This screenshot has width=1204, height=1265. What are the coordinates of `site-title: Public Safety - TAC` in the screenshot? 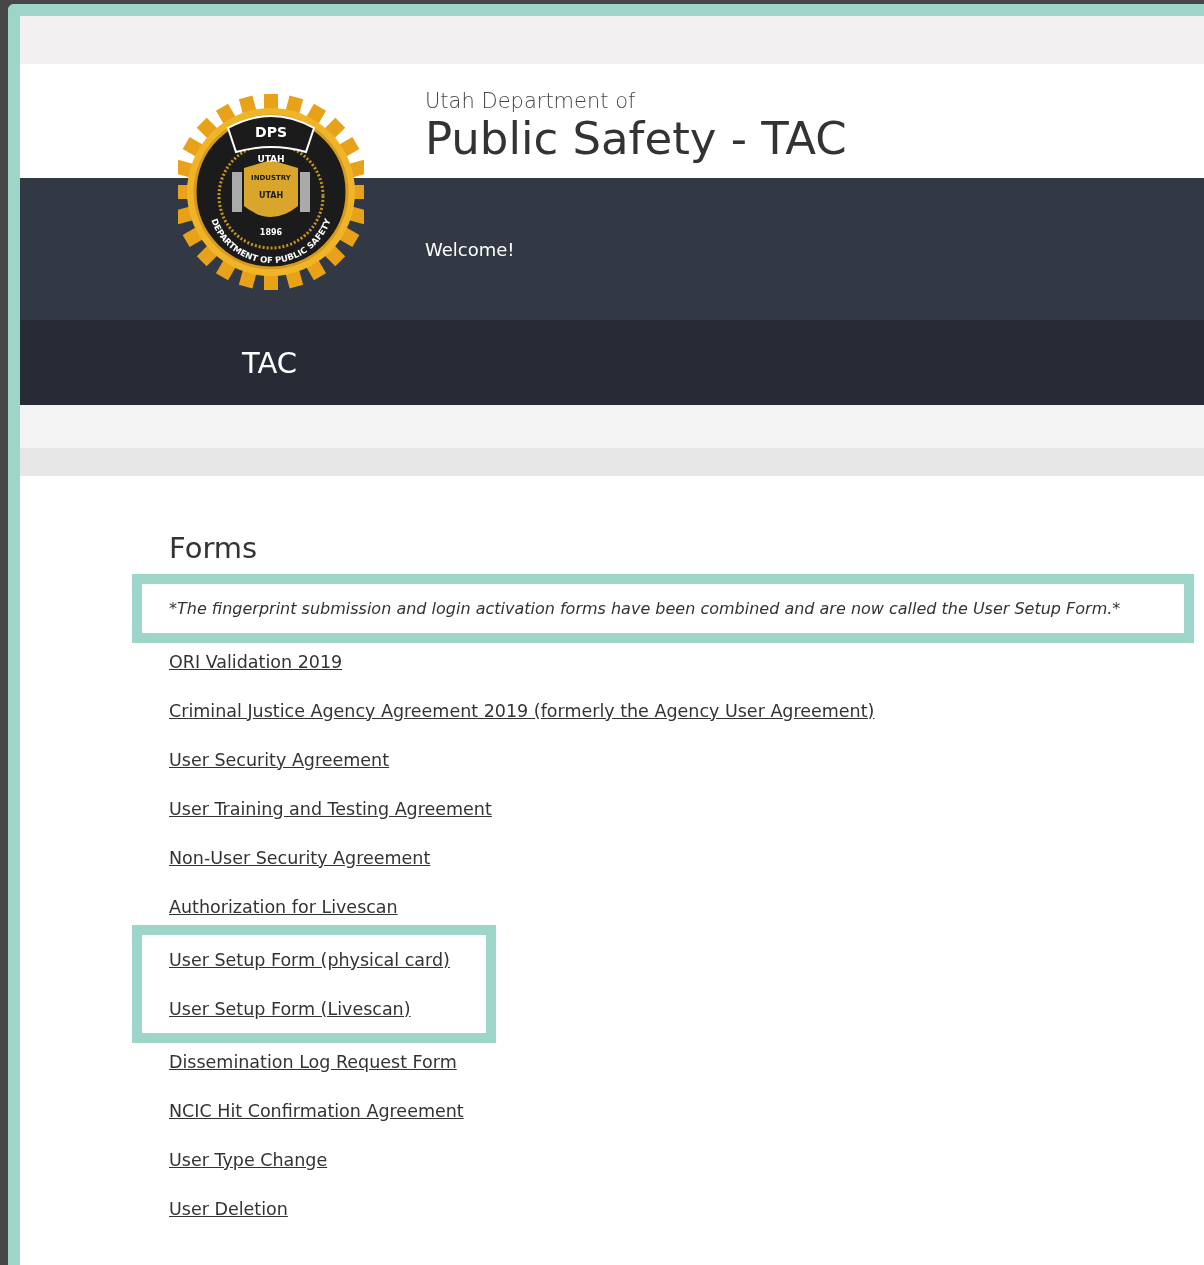 It's located at (636, 139).